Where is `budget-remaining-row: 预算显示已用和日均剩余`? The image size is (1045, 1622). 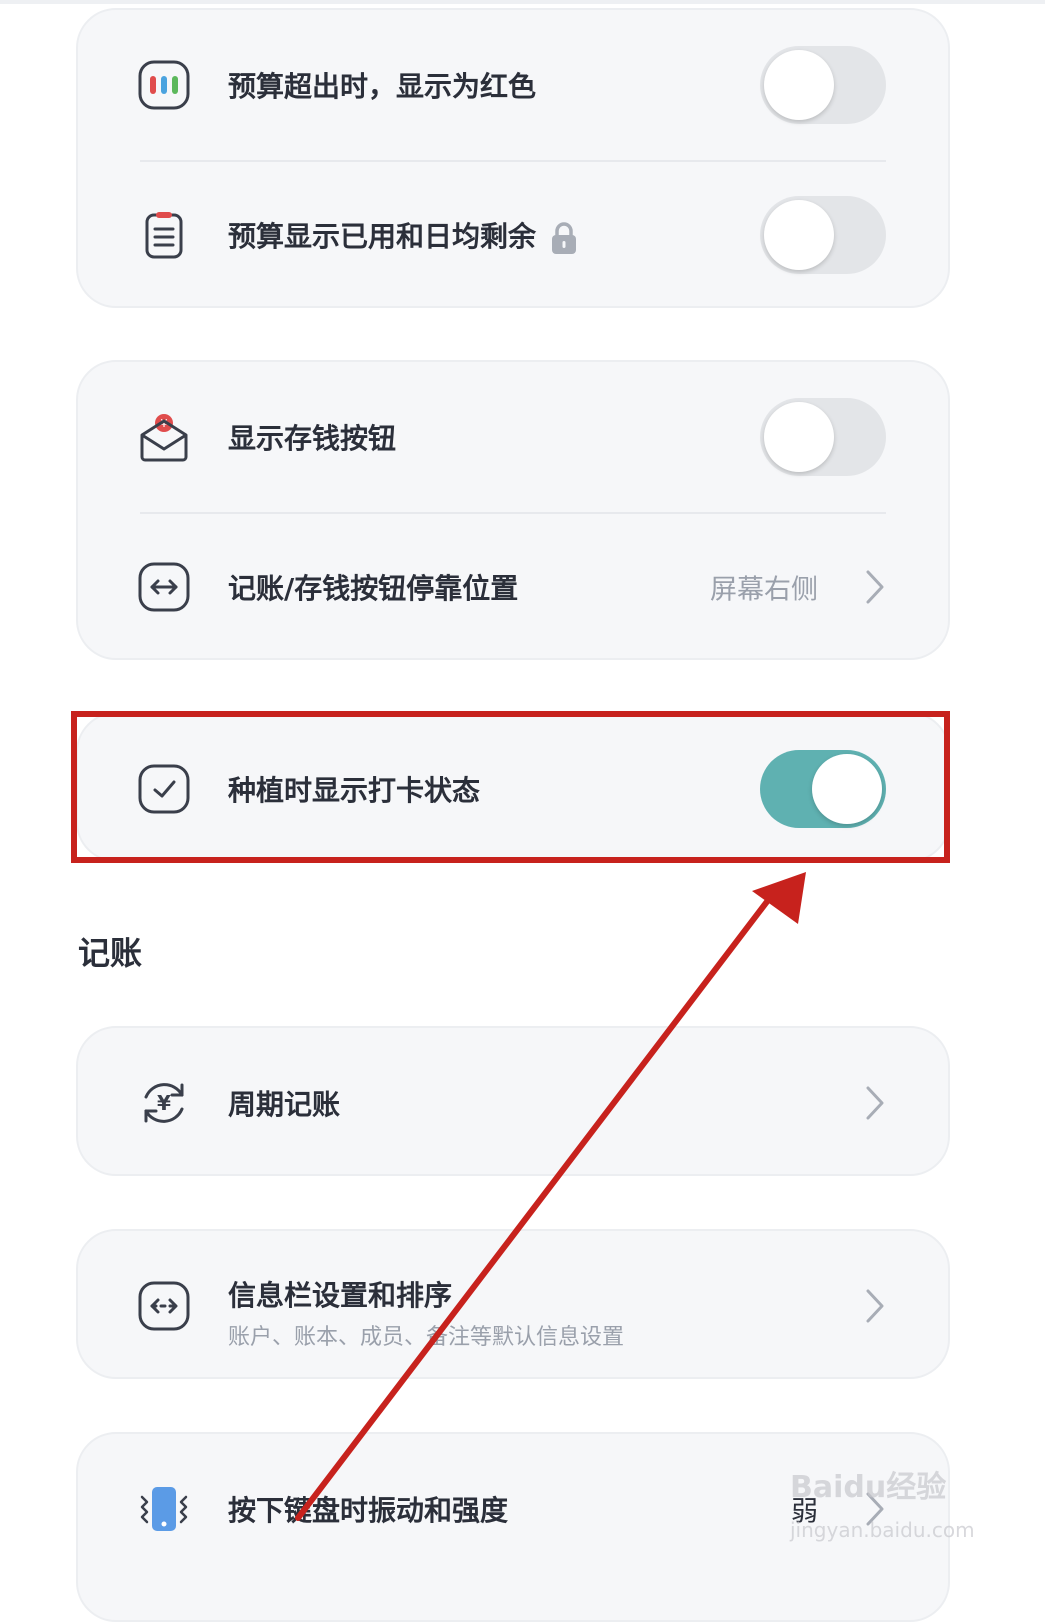 budget-remaining-row: 预算显示已用和日均剩余 is located at coordinates (513, 235).